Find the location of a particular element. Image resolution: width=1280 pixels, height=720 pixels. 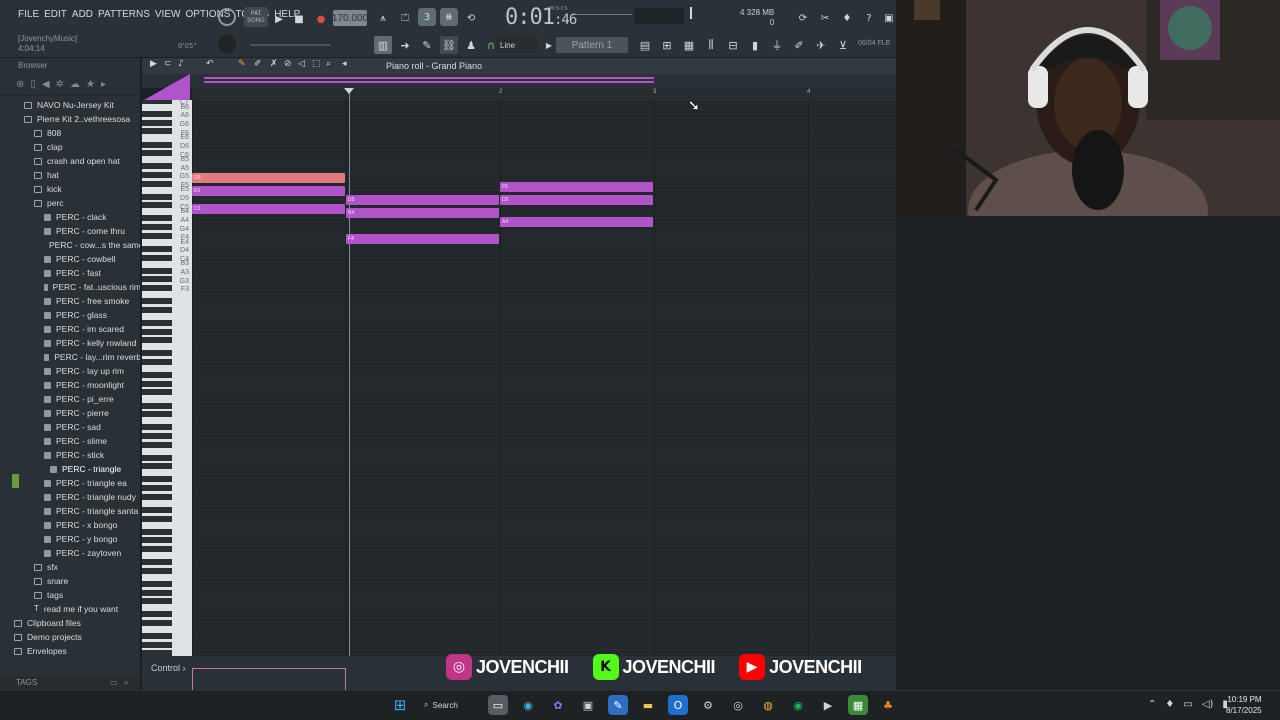

browser-folder: Pierre Kit 2..vethreesosa is located at coordinates (70, 119).